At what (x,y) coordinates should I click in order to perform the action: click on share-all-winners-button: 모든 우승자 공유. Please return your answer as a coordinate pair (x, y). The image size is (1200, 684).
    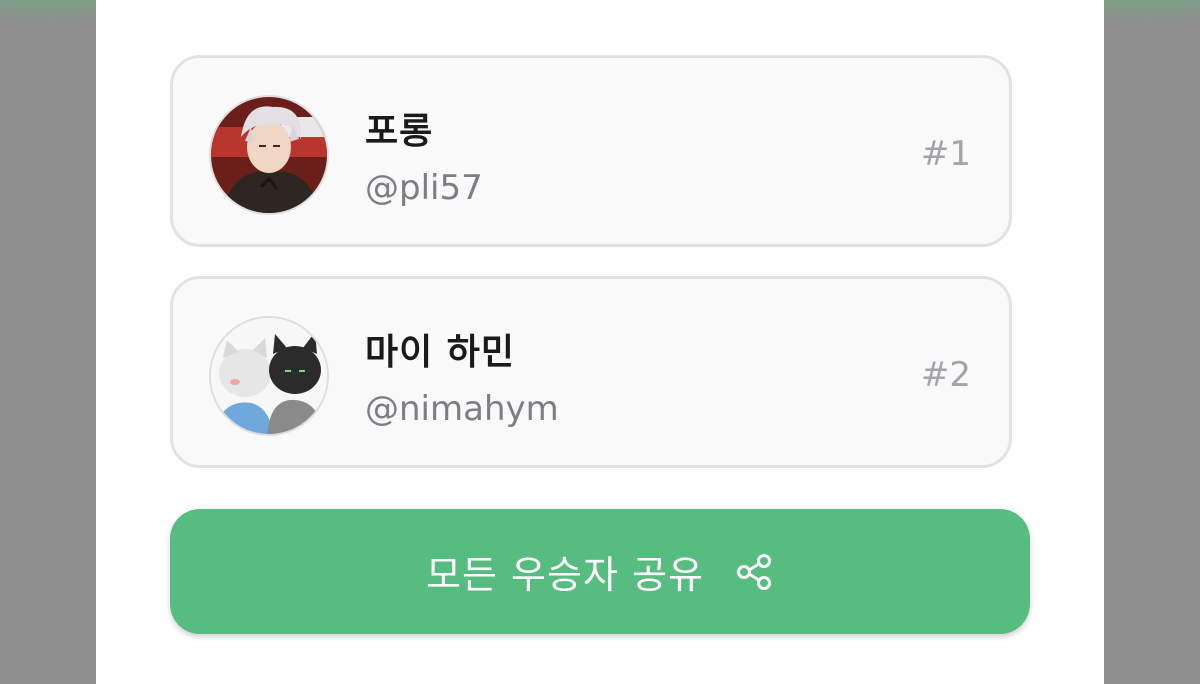
    Looking at the image, I should click on (600, 571).